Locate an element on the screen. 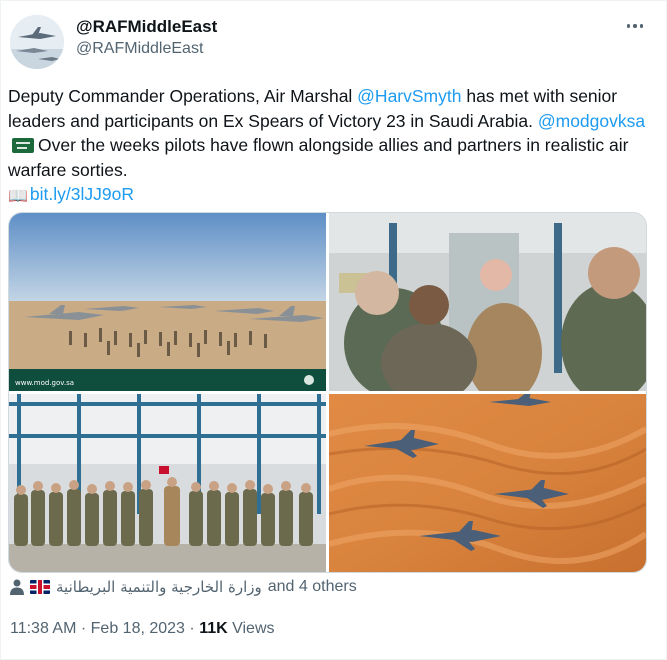 This screenshot has height=660, width=667. tweet-date: Feb 18, 2023 is located at coordinates (138, 628).